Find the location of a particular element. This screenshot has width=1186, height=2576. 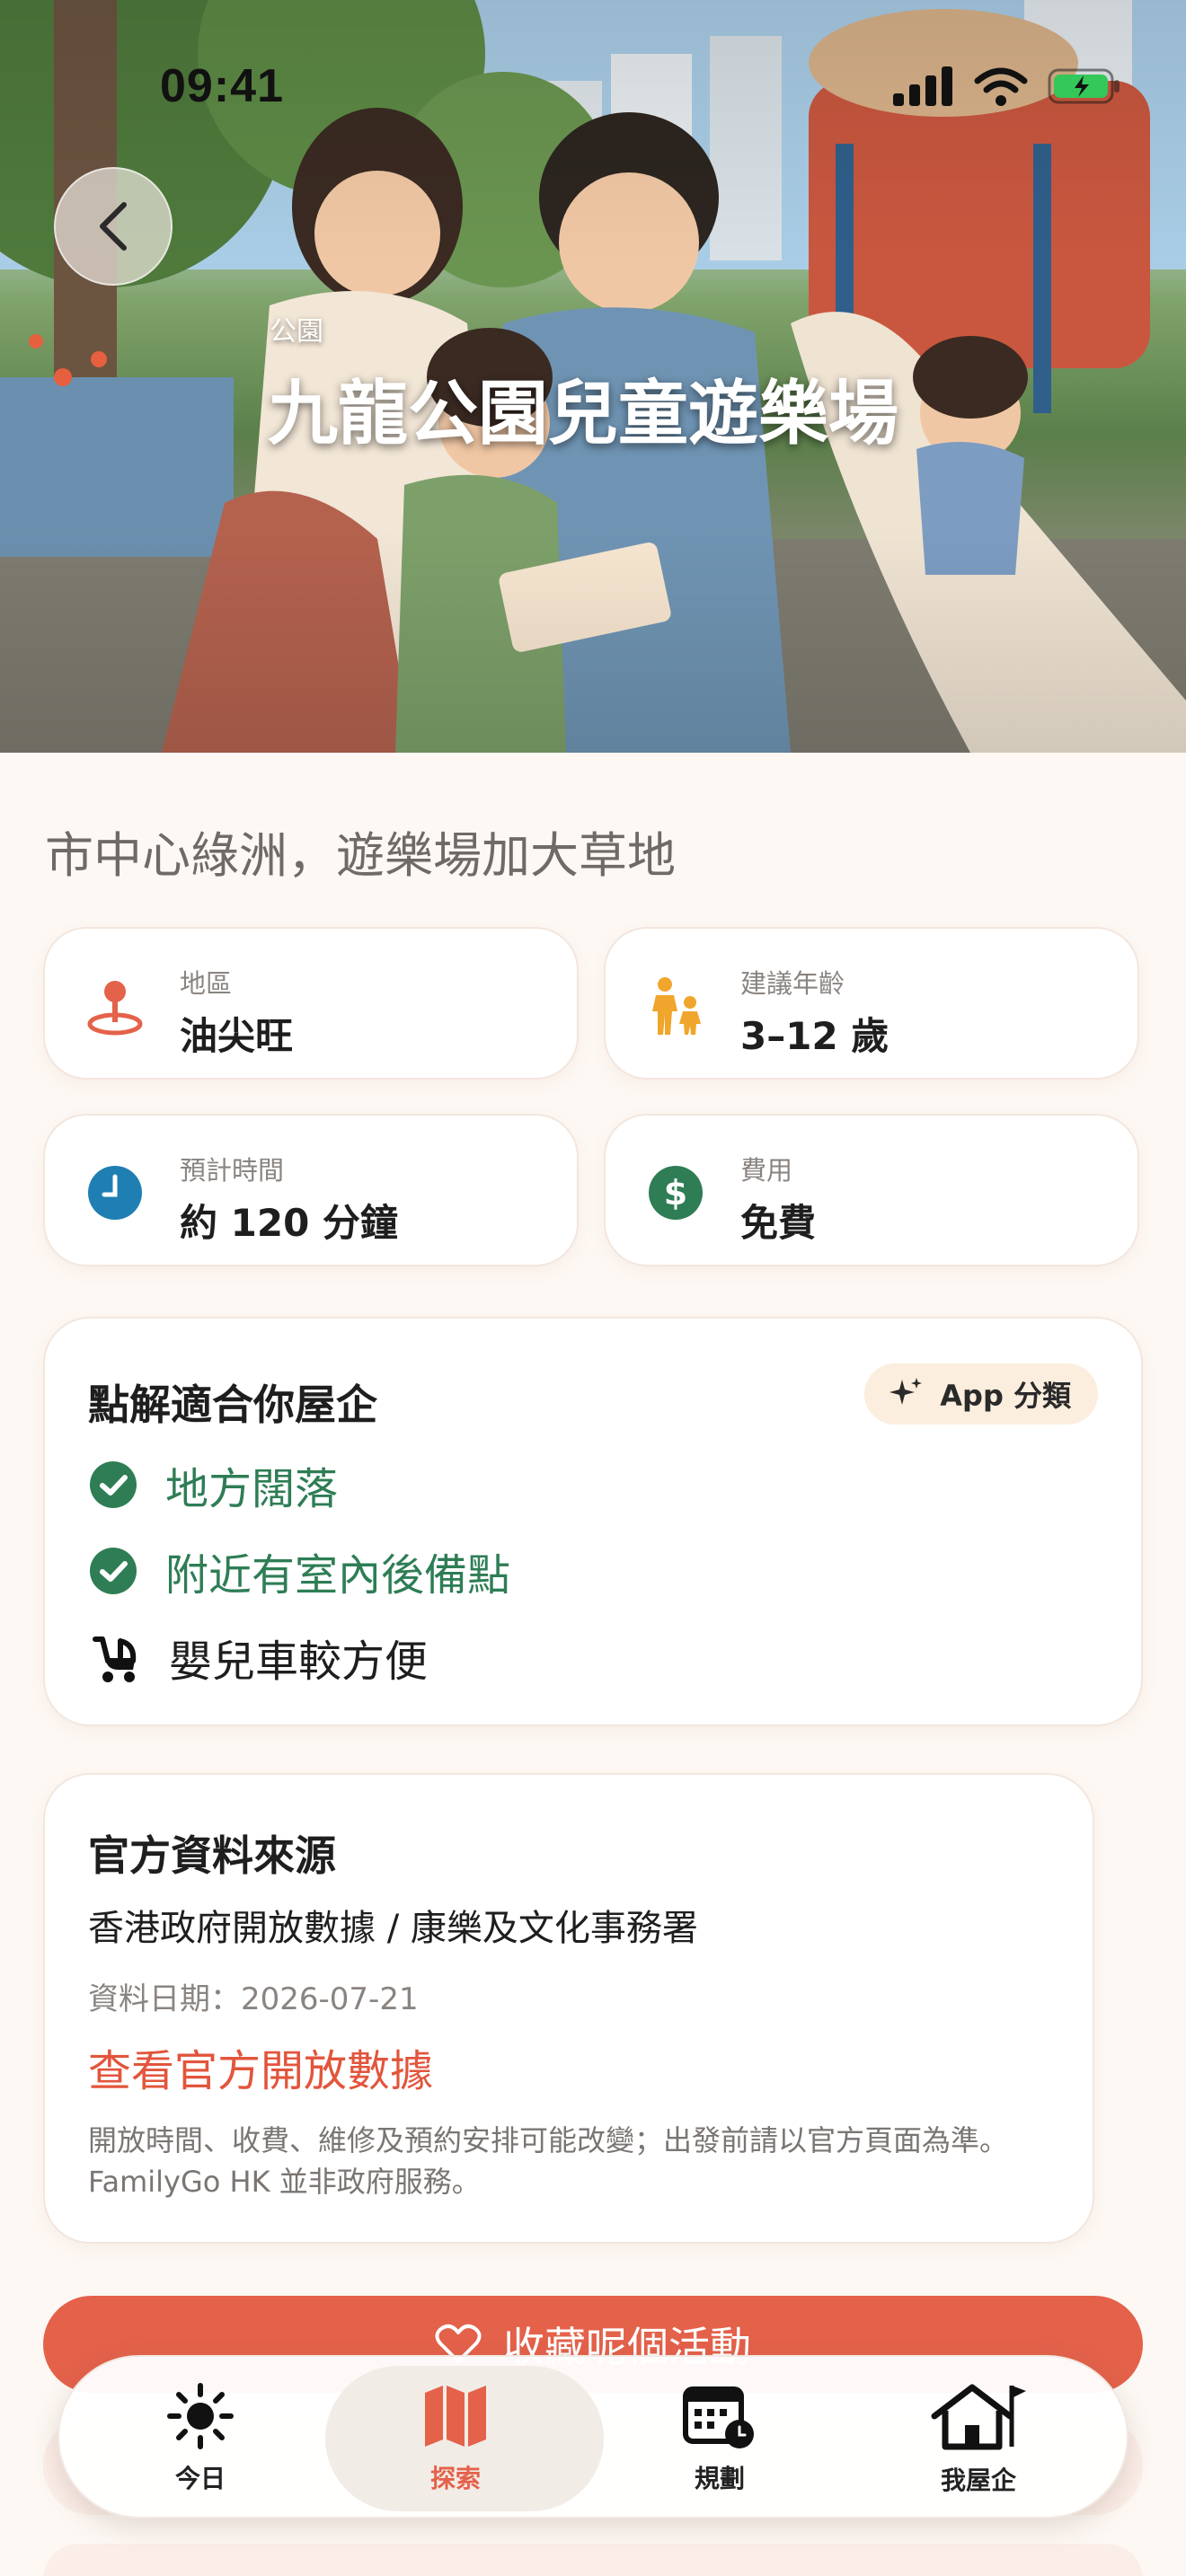

why-item-text: 嬰兒車較方便 is located at coordinates (299, 1661).